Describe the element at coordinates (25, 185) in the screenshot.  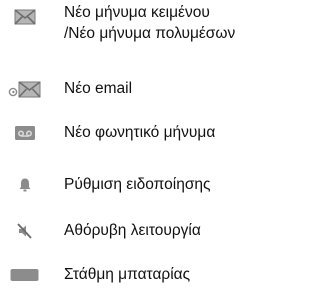
I see `bell-icon` at that location.